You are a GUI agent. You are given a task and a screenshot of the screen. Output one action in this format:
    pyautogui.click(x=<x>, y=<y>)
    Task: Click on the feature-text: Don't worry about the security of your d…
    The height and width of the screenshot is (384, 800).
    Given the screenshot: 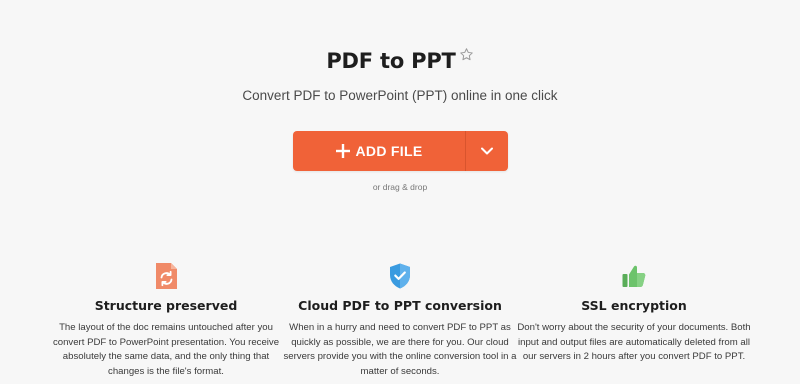 What is the action you would take?
    pyautogui.click(x=634, y=342)
    